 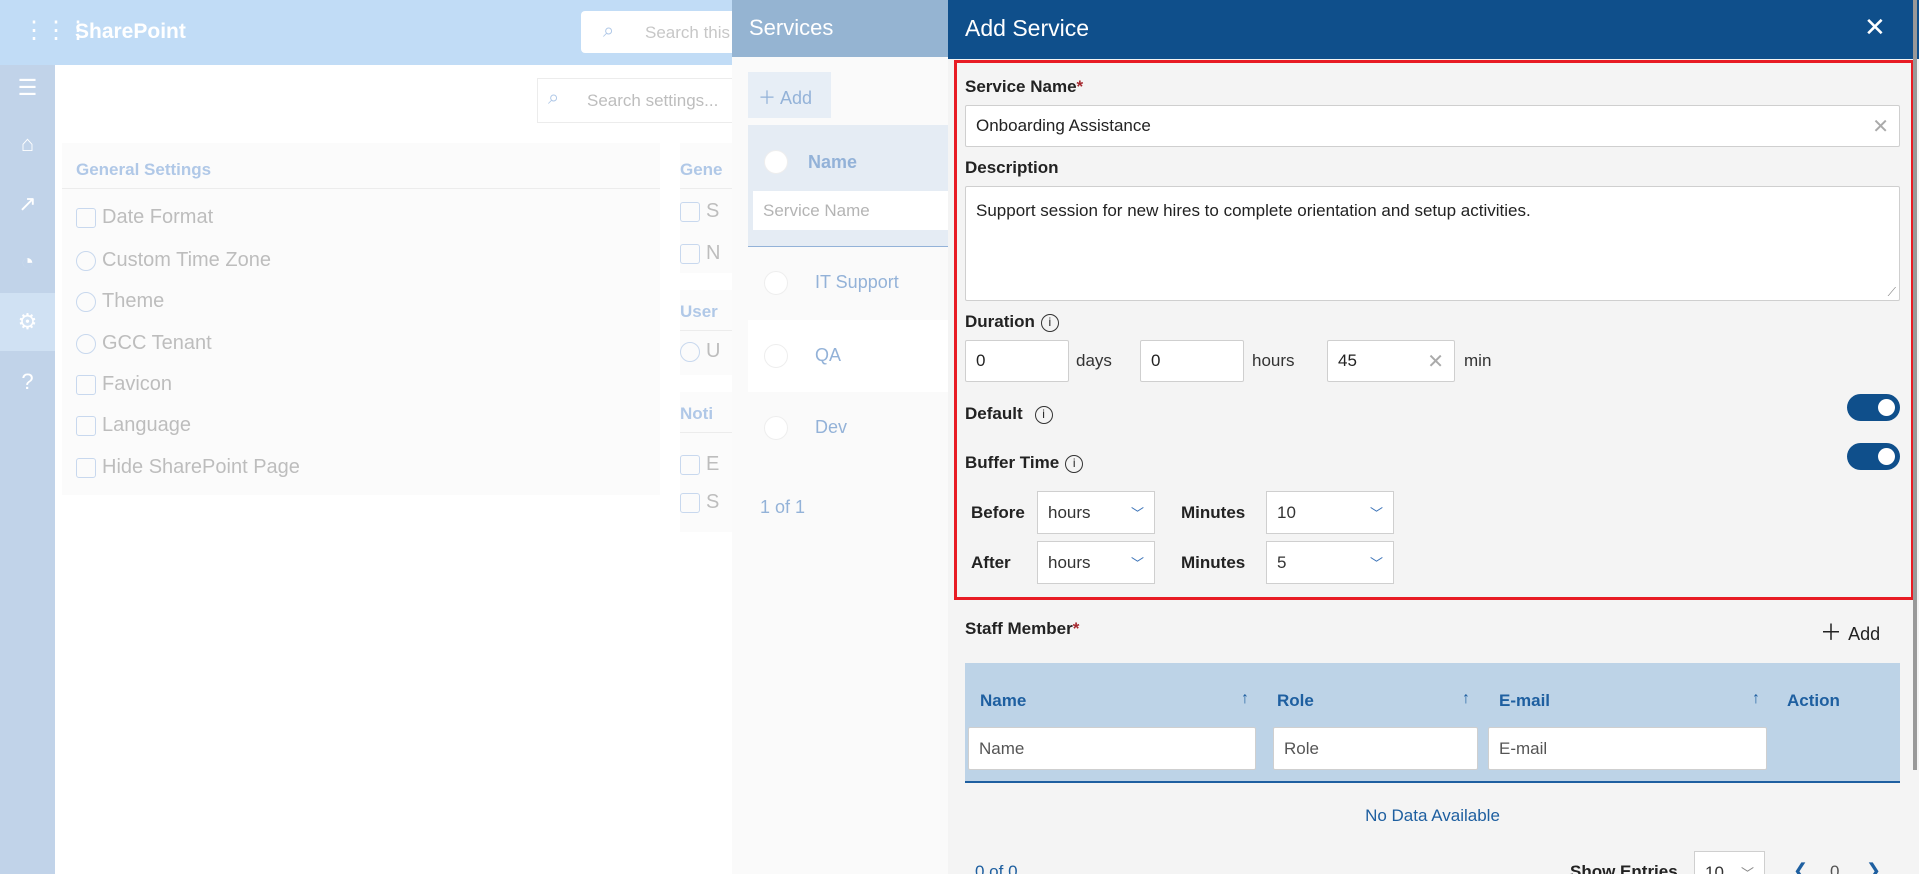 What do you see at coordinates (1330, 562) in the screenshot?
I see `after-minutes-select: 5 ﹀` at bounding box center [1330, 562].